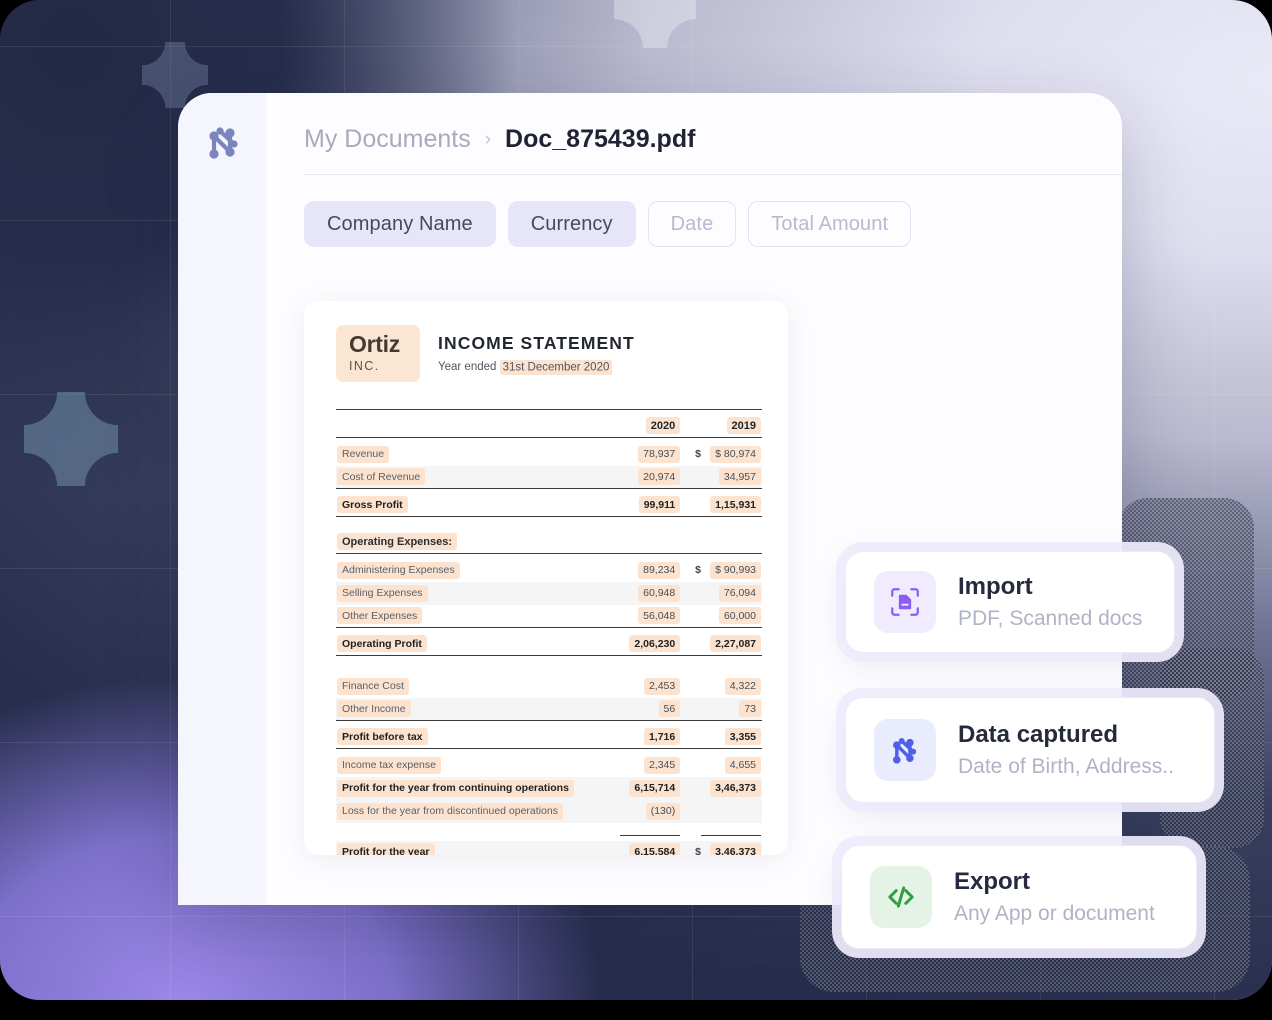 Image resolution: width=1272 pixels, height=1020 pixels. Describe the element at coordinates (905, 602) in the screenshot. I see `document-scan-icon` at that location.